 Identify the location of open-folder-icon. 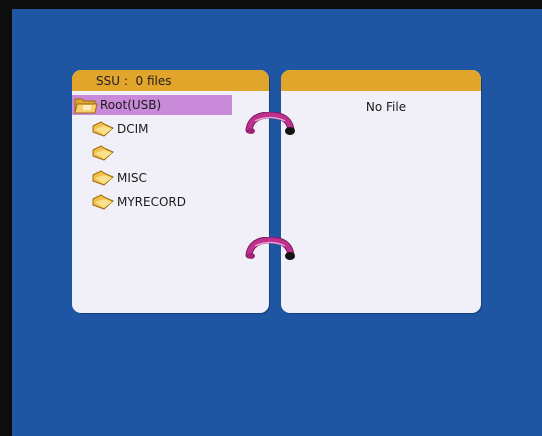
(86, 106).